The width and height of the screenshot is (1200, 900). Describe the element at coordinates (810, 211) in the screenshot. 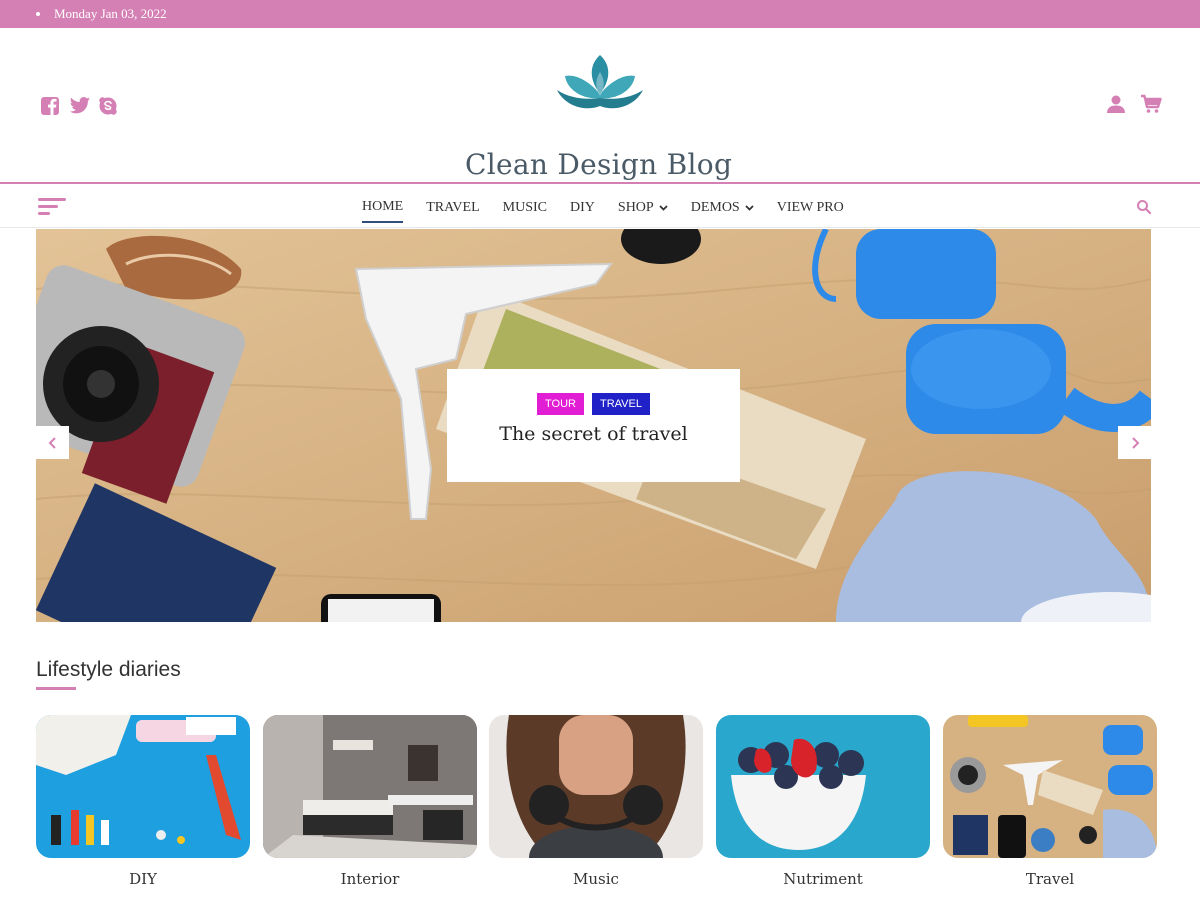

I see `nav-item-view-pro: VIEW PRO` at that location.